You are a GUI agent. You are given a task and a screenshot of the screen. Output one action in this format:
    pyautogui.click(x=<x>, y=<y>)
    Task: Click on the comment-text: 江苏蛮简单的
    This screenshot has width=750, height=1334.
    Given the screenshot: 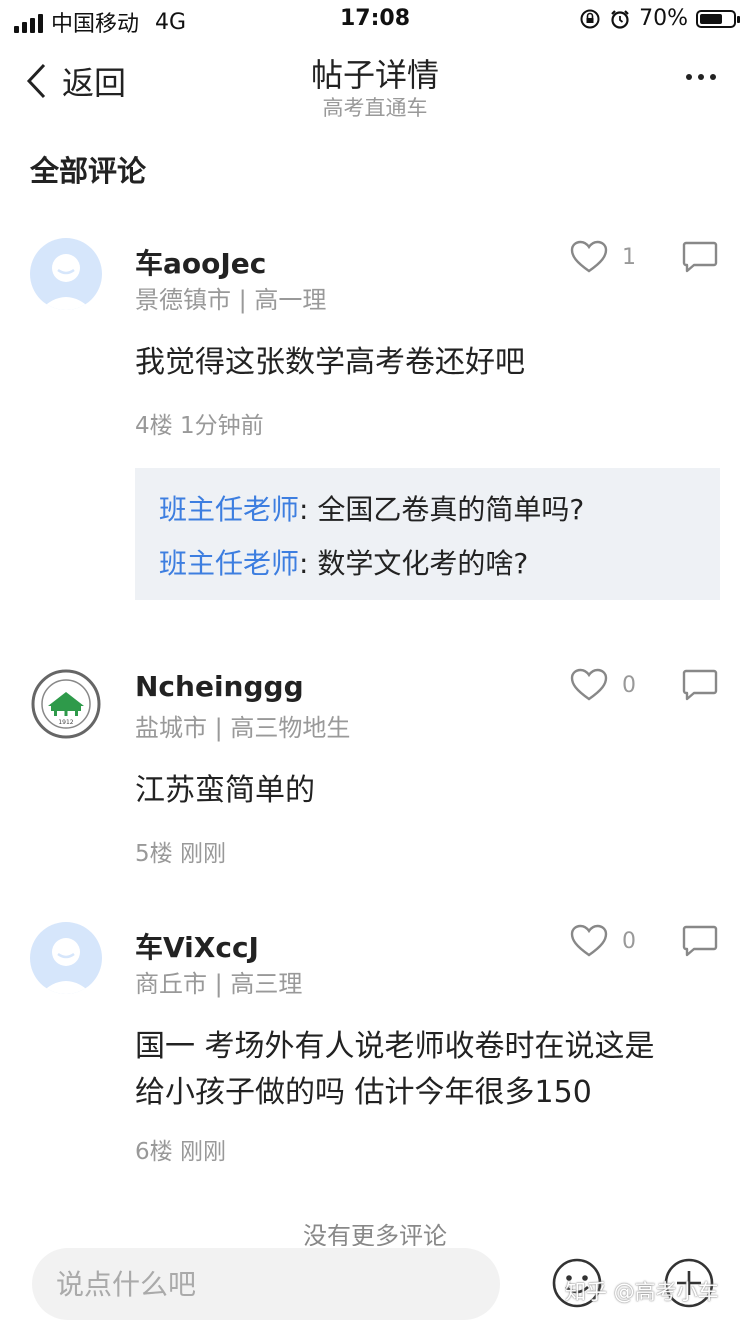 What is the action you would take?
    pyautogui.click(x=225, y=790)
    